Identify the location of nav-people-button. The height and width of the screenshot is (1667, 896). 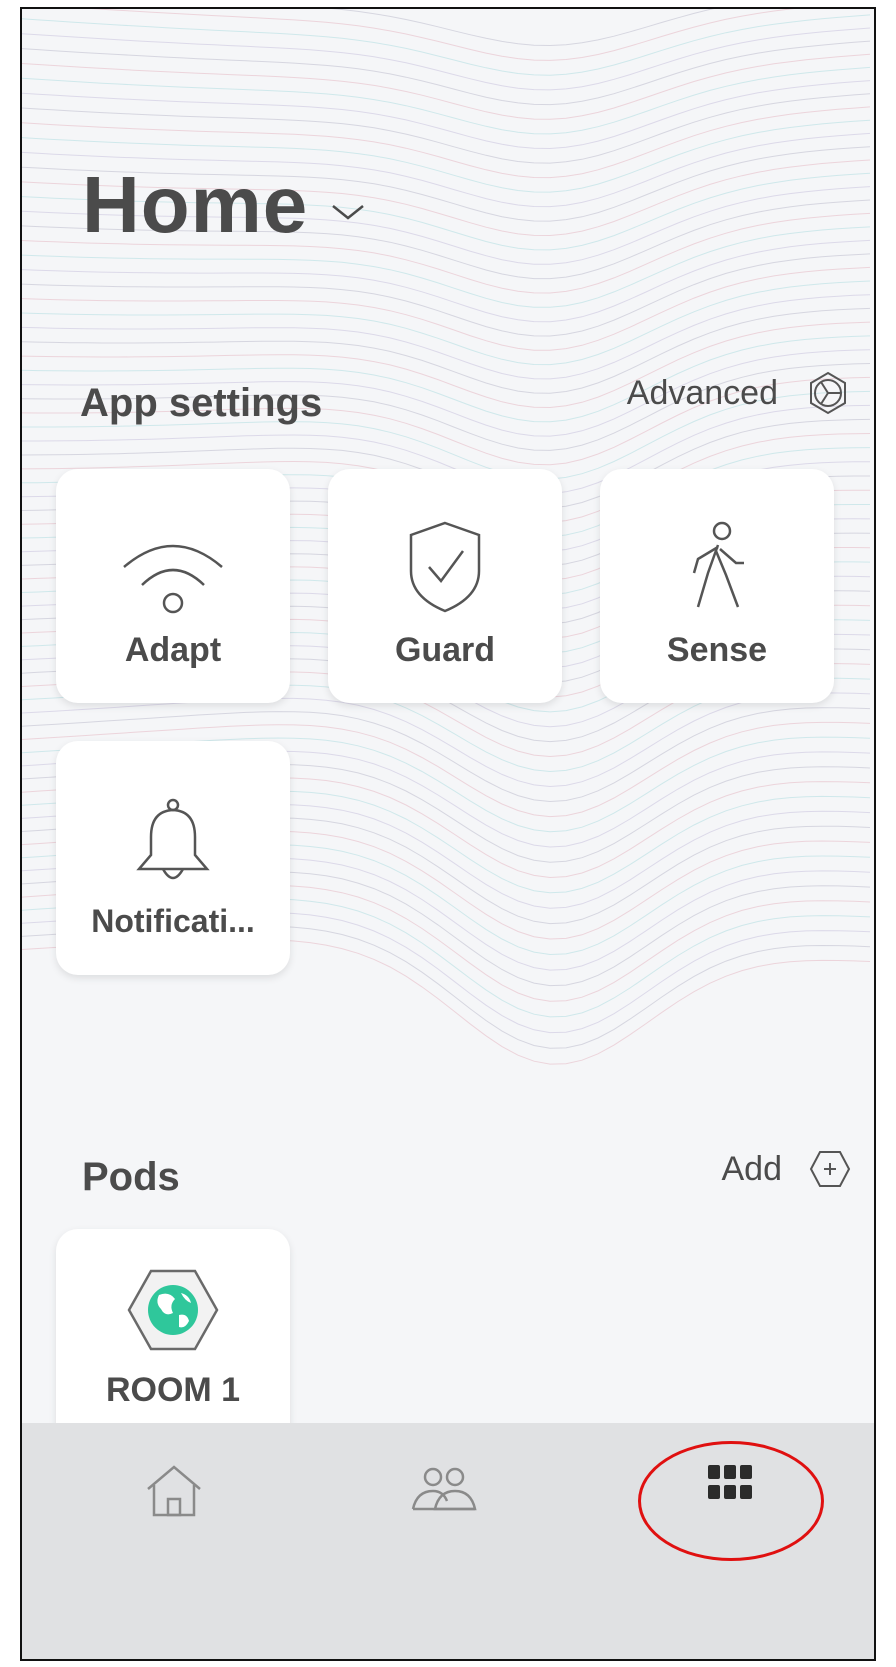
(444, 1489).